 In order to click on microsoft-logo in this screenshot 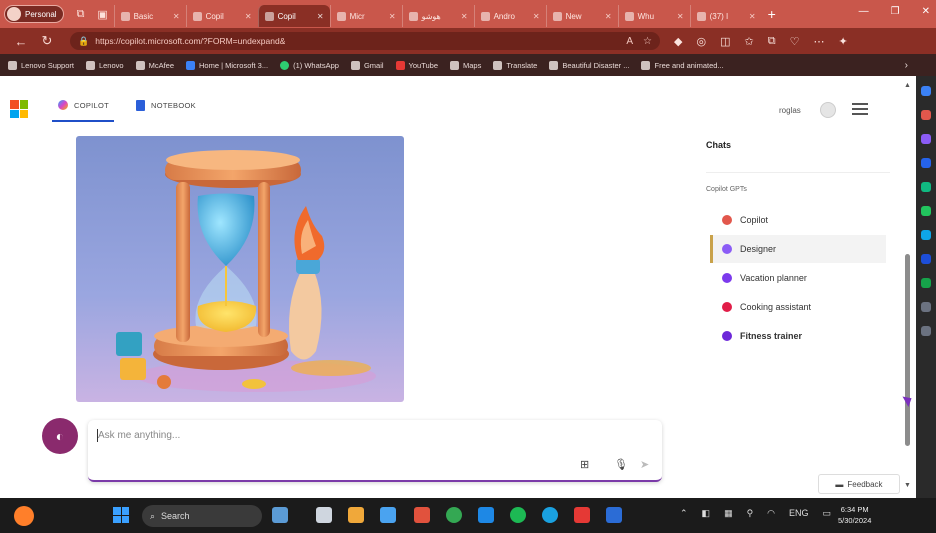, I will do `click(19, 109)`.